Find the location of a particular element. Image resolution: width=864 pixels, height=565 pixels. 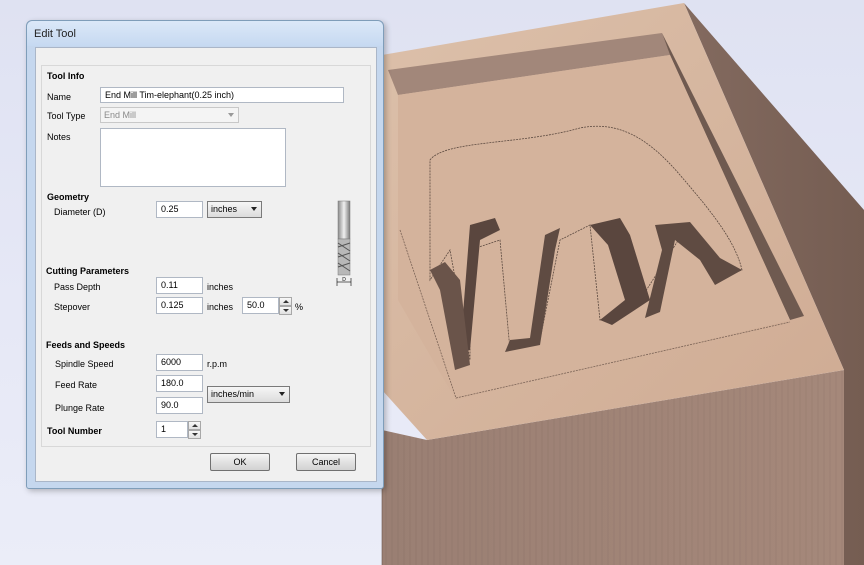

diameter-units-value: inches is located at coordinates (224, 209).